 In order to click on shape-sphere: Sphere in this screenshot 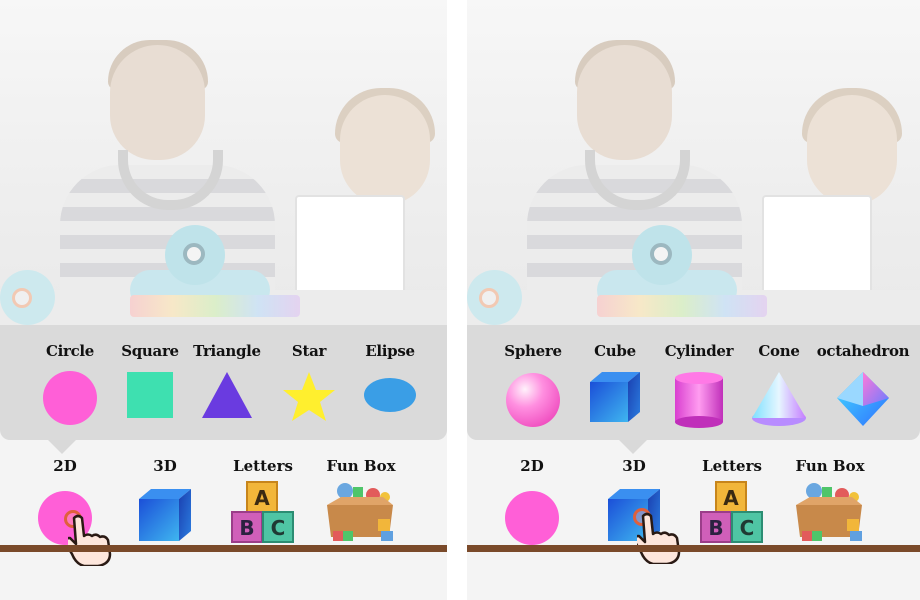, I will do `click(533, 387)`.